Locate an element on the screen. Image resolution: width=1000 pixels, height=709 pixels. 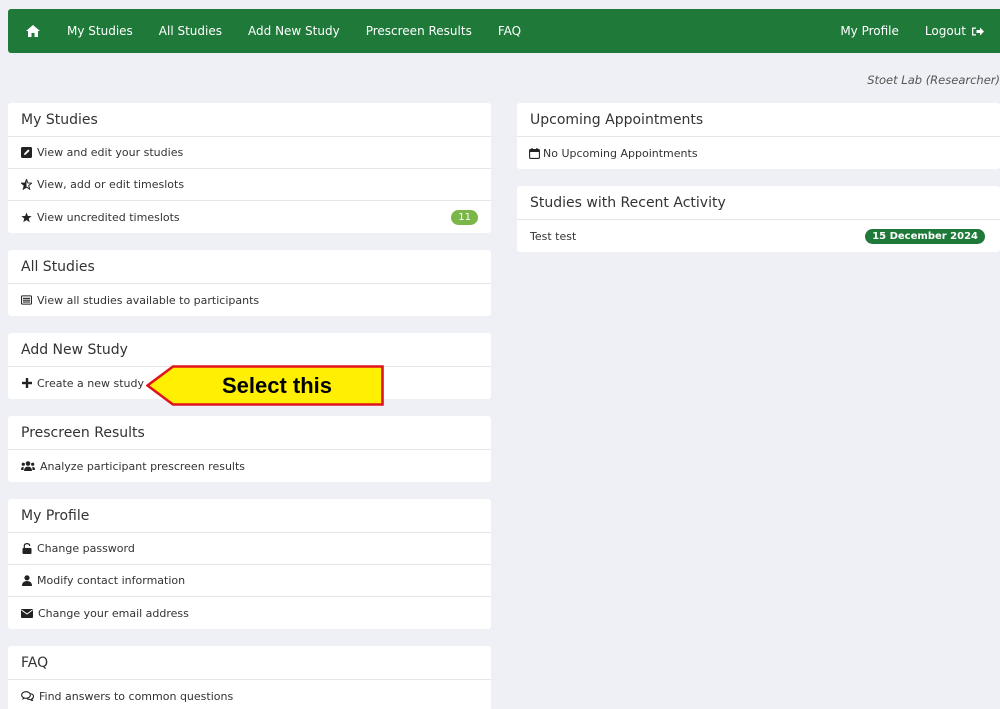
study-name: Test test is located at coordinates (553, 236).